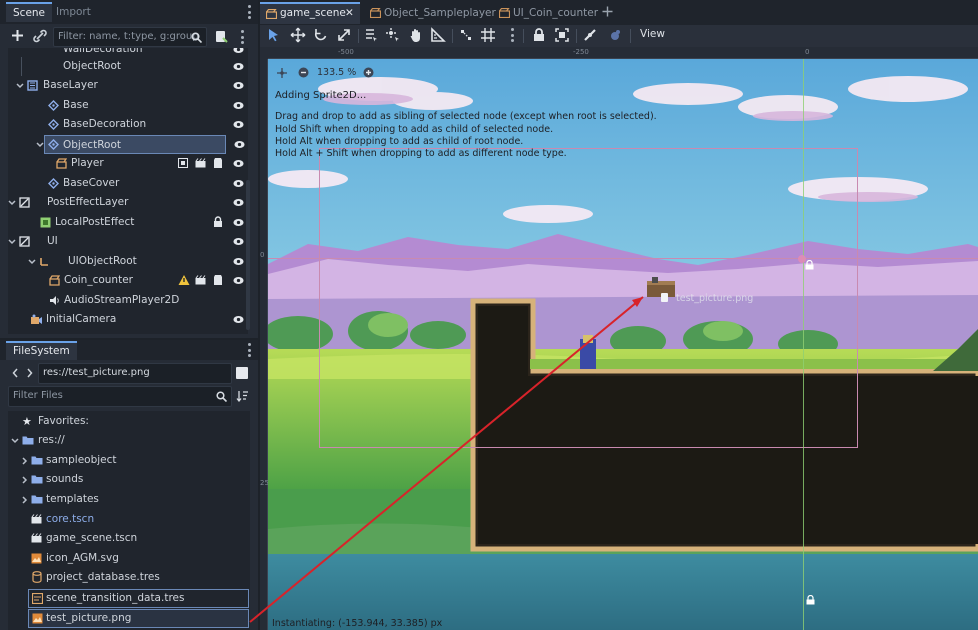  Describe the element at coordinates (129, 577) in the screenshot. I see `fs-row-project-database: project_database.tres` at that location.